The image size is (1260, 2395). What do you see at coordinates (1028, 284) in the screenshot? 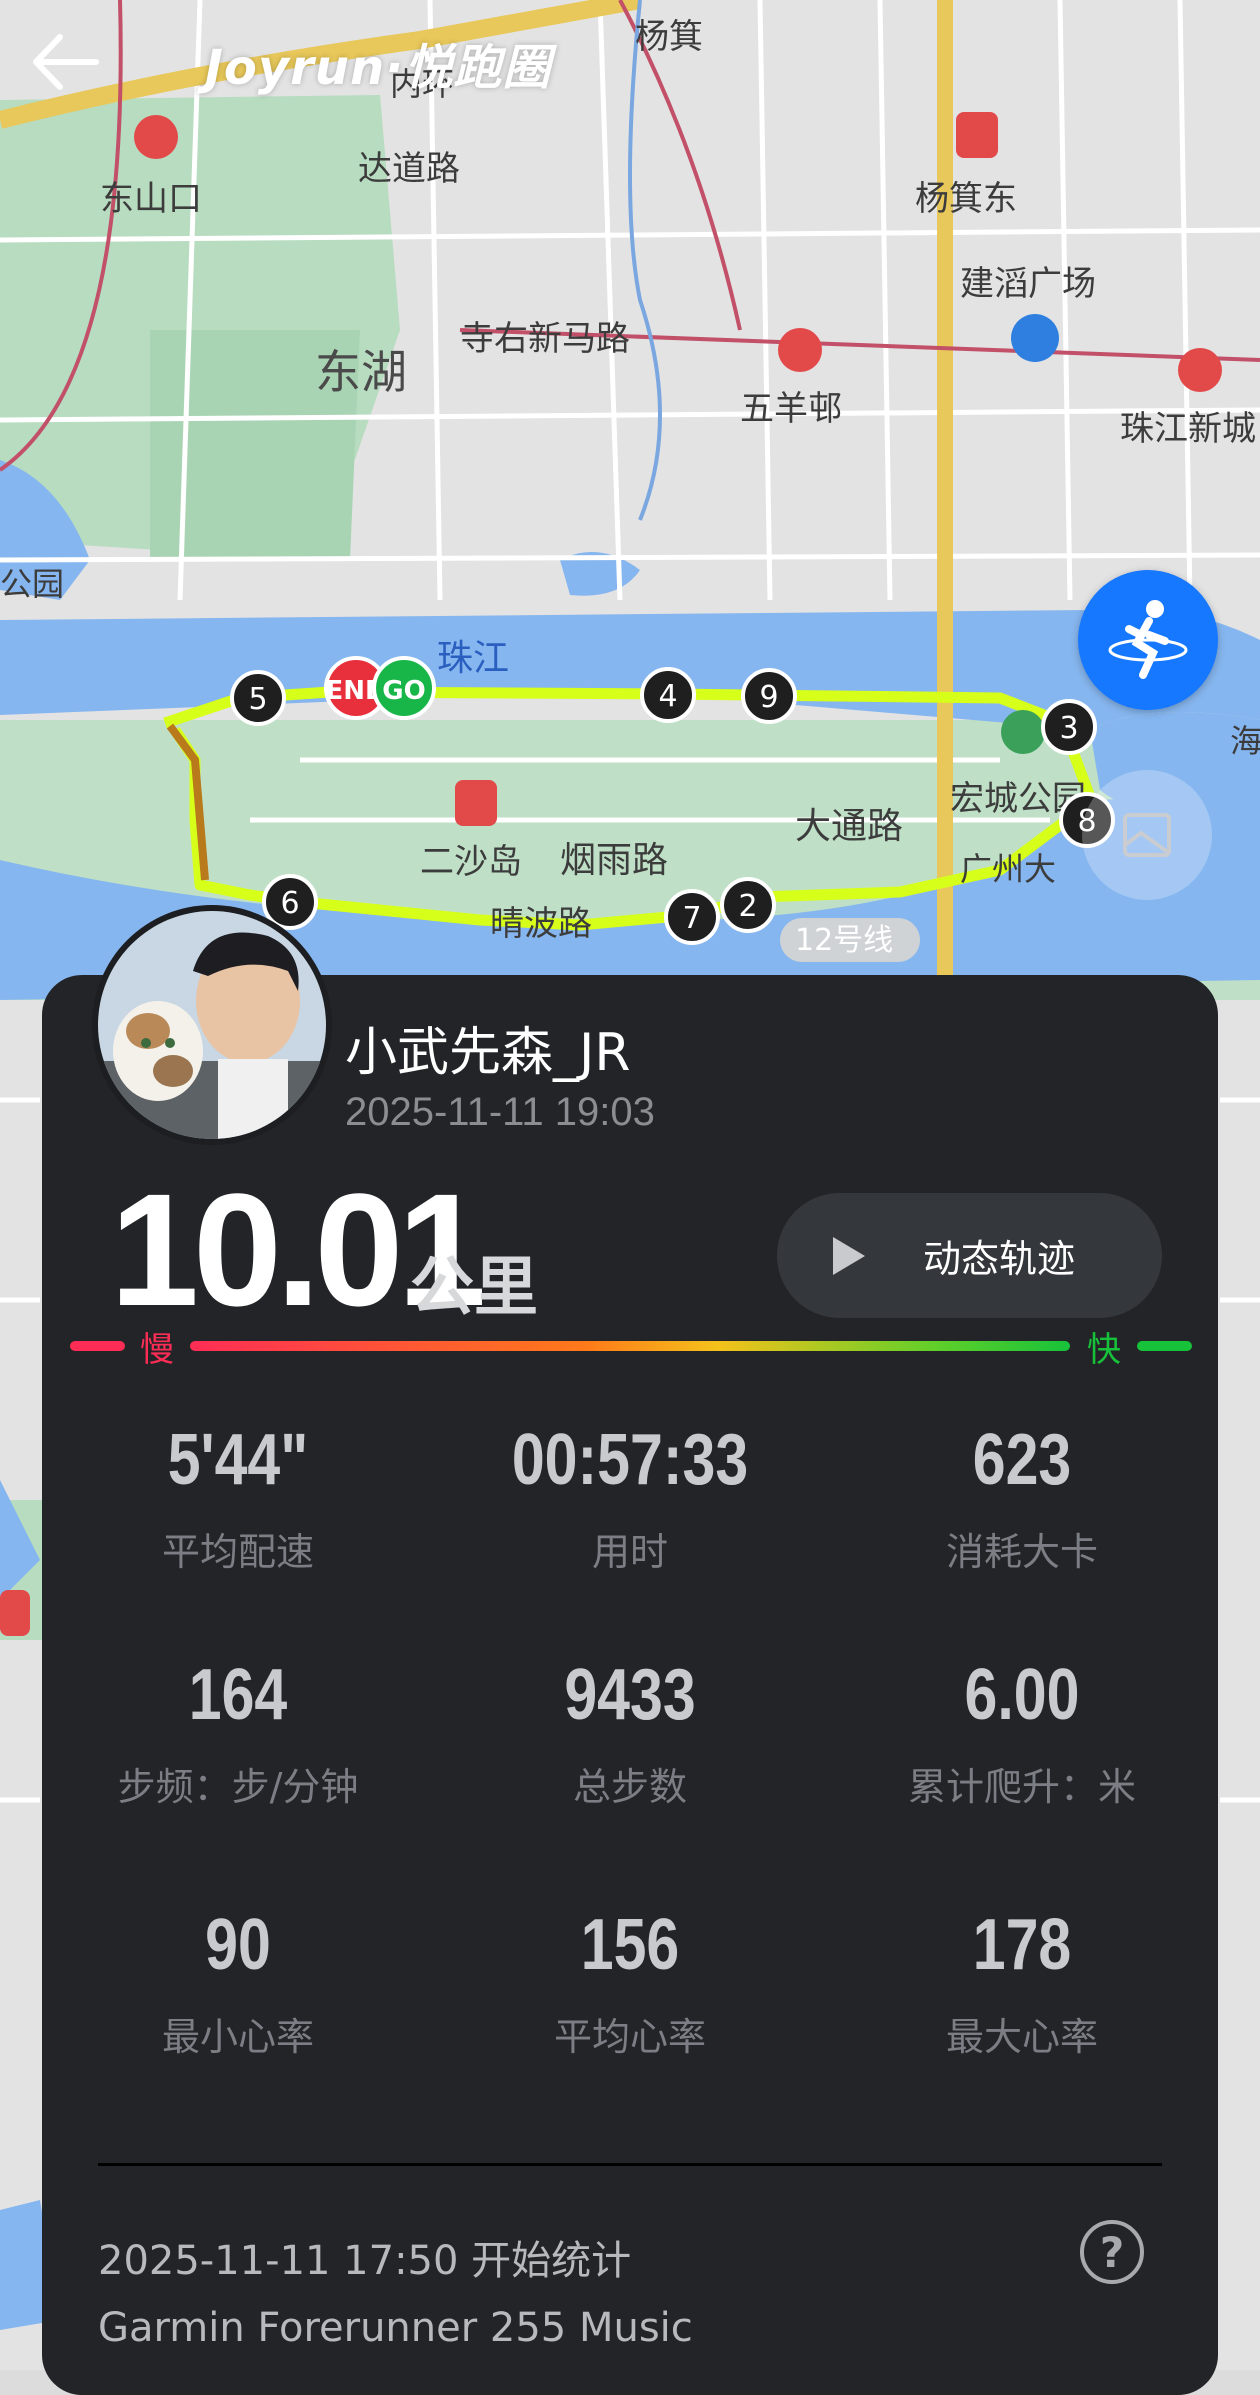
I see `map-label: 建滔广场` at bounding box center [1028, 284].